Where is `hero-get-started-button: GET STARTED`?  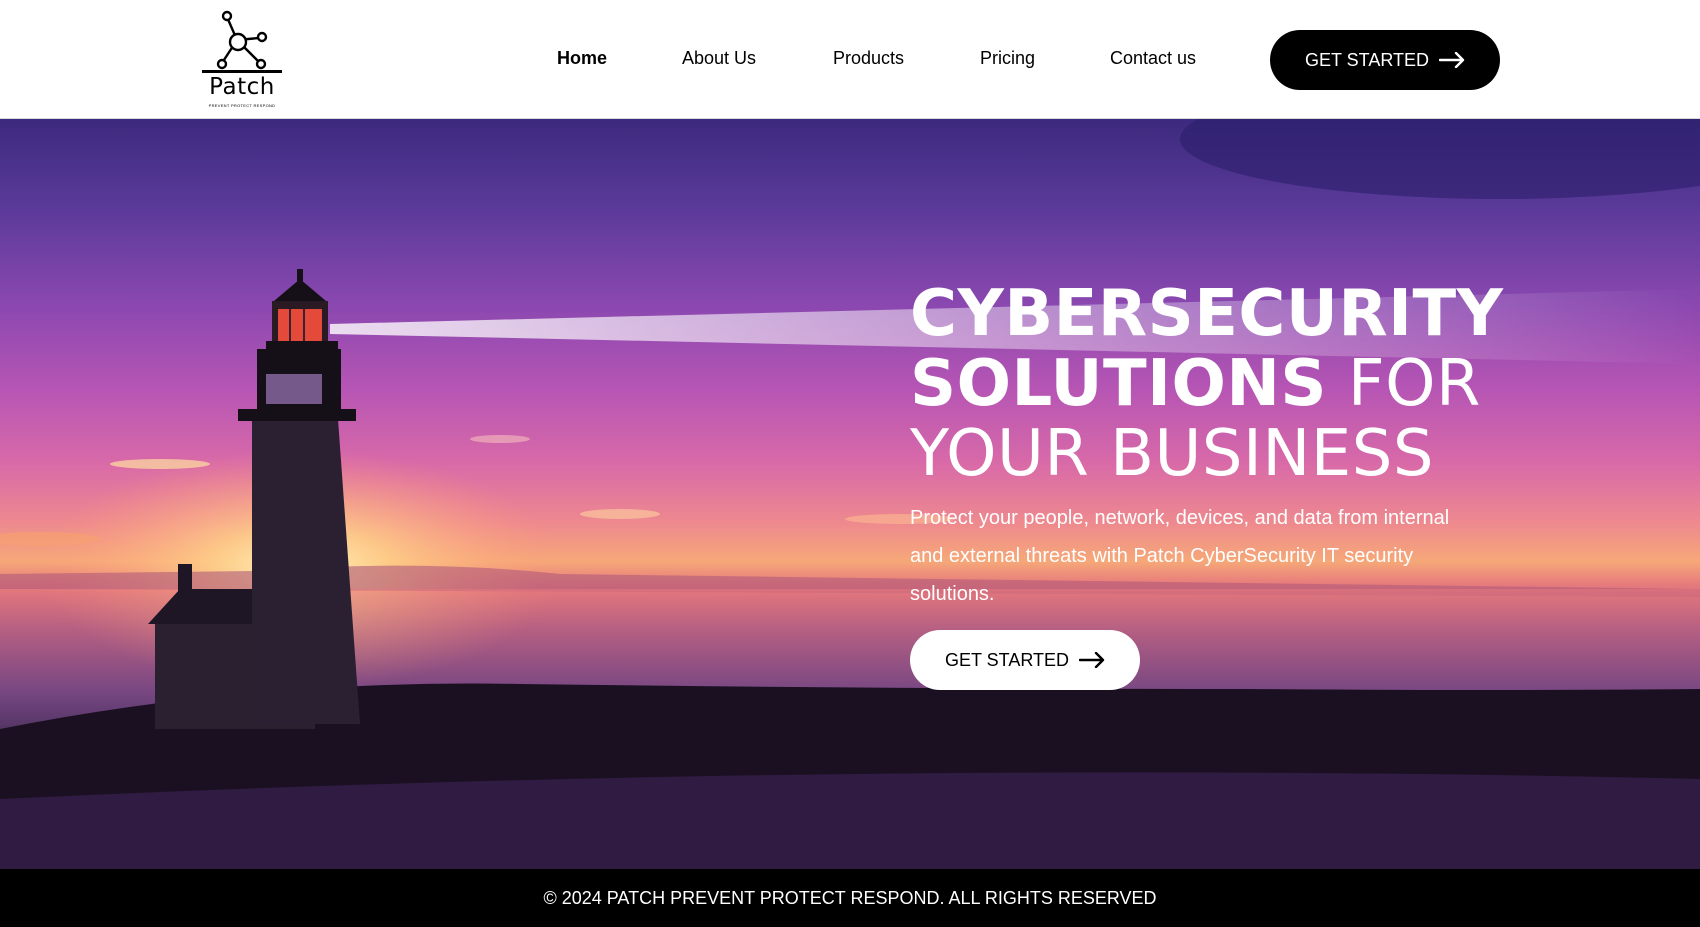
hero-get-started-button: GET STARTED is located at coordinates (1025, 660).